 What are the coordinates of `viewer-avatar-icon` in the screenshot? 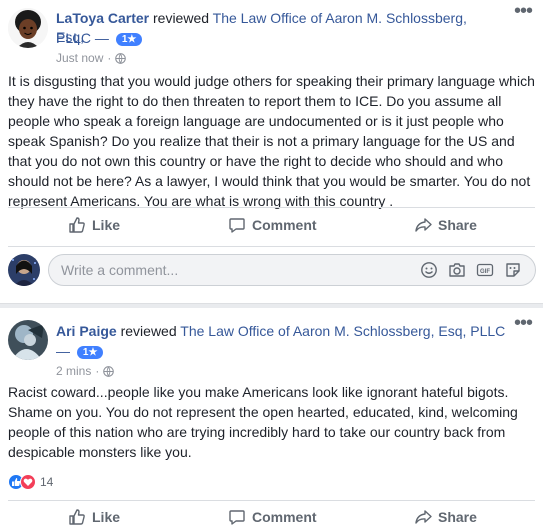 It's located at (24, 270).